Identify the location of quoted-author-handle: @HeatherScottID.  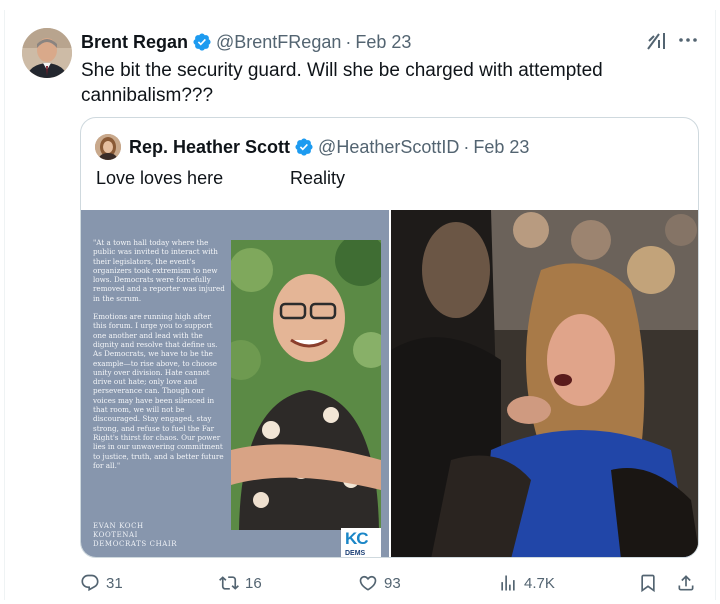
(388, 147).